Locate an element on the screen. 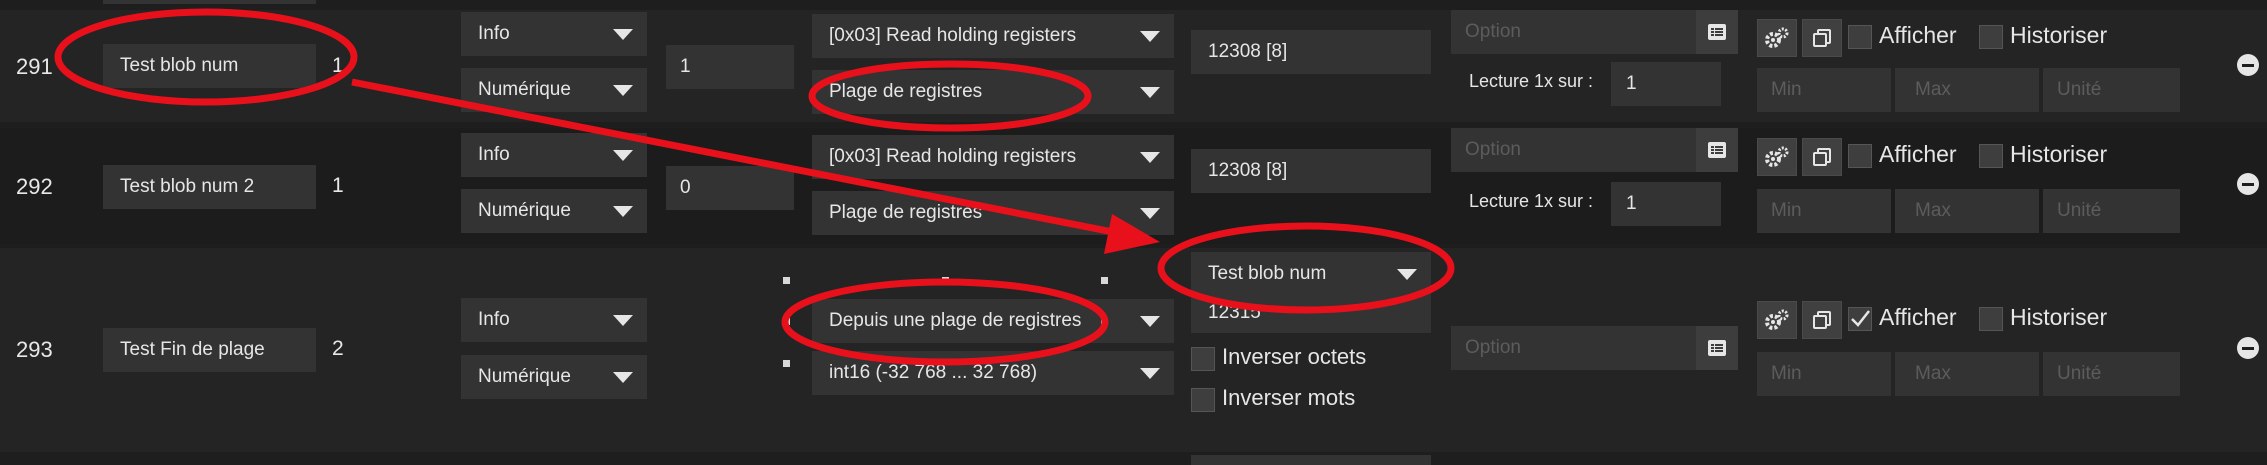 This screenshot has width=2267, height=465. arrow-head-icon is located at coordinates (1132, 234).